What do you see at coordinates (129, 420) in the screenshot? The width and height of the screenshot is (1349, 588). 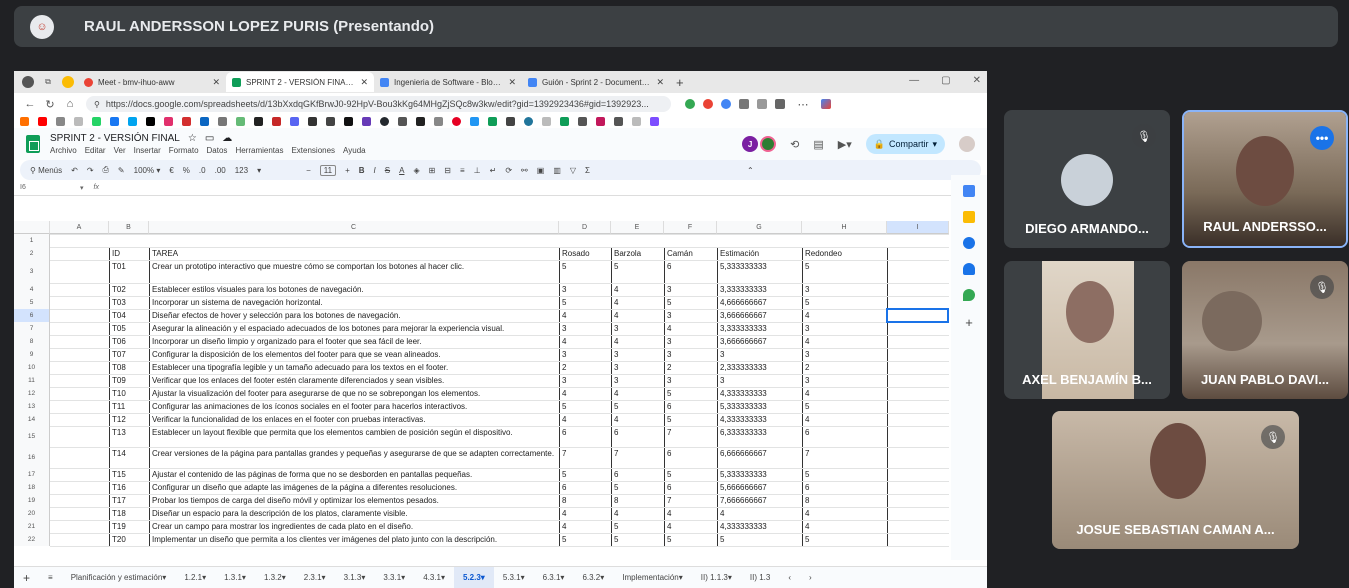 I see `cell-id: T12` at bounding box center [129, 420].